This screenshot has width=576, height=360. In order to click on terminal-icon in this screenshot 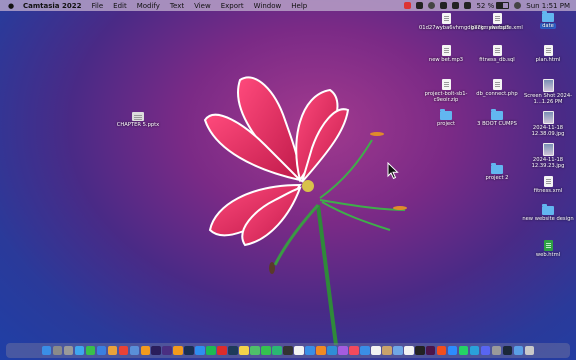, I will do `click(288, 350)`.